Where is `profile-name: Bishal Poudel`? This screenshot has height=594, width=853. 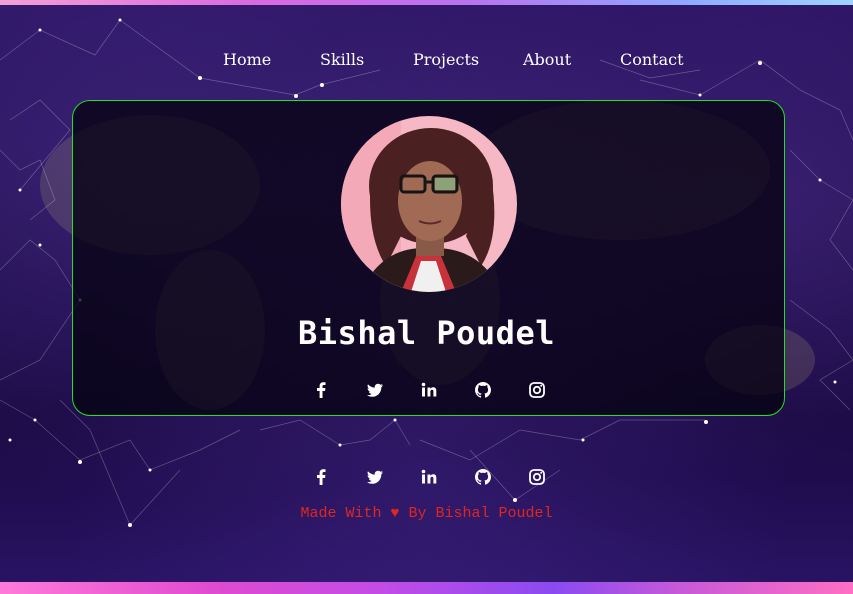
profile-name: Bishal Poudel is located at coordinates (426, 333).